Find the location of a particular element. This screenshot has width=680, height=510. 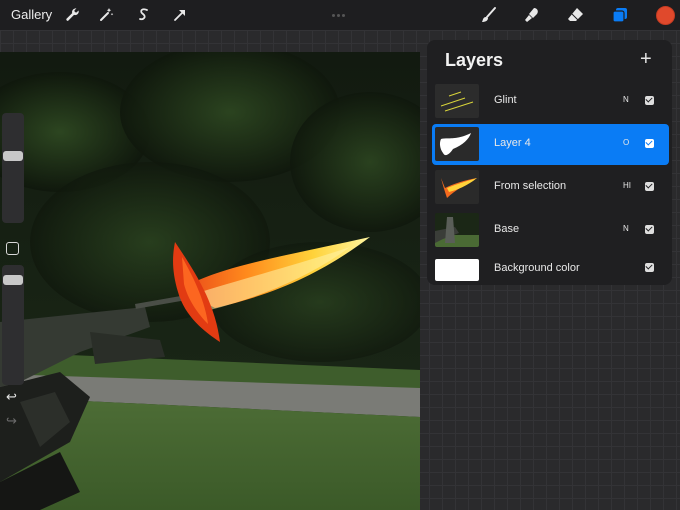

blend-mode-button: HI is located at coordinates (627, 185).